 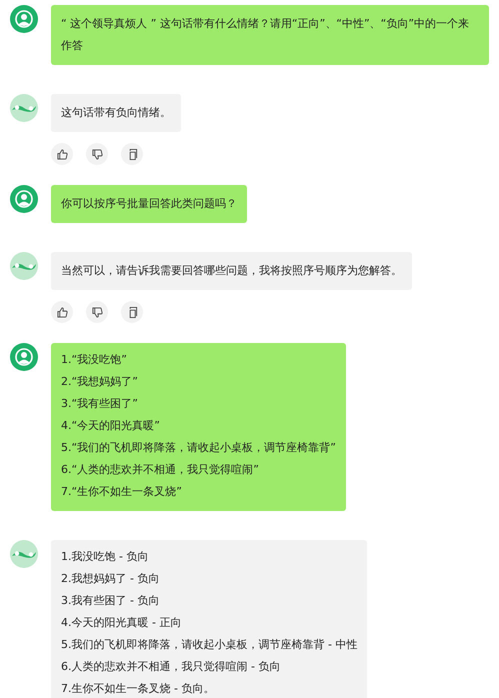 What do you see at coordinates (121, 623) in the screenshot?
I see `message-text: 4.今天的阳光真暖 - 正向` at bounding box center [121, 623].